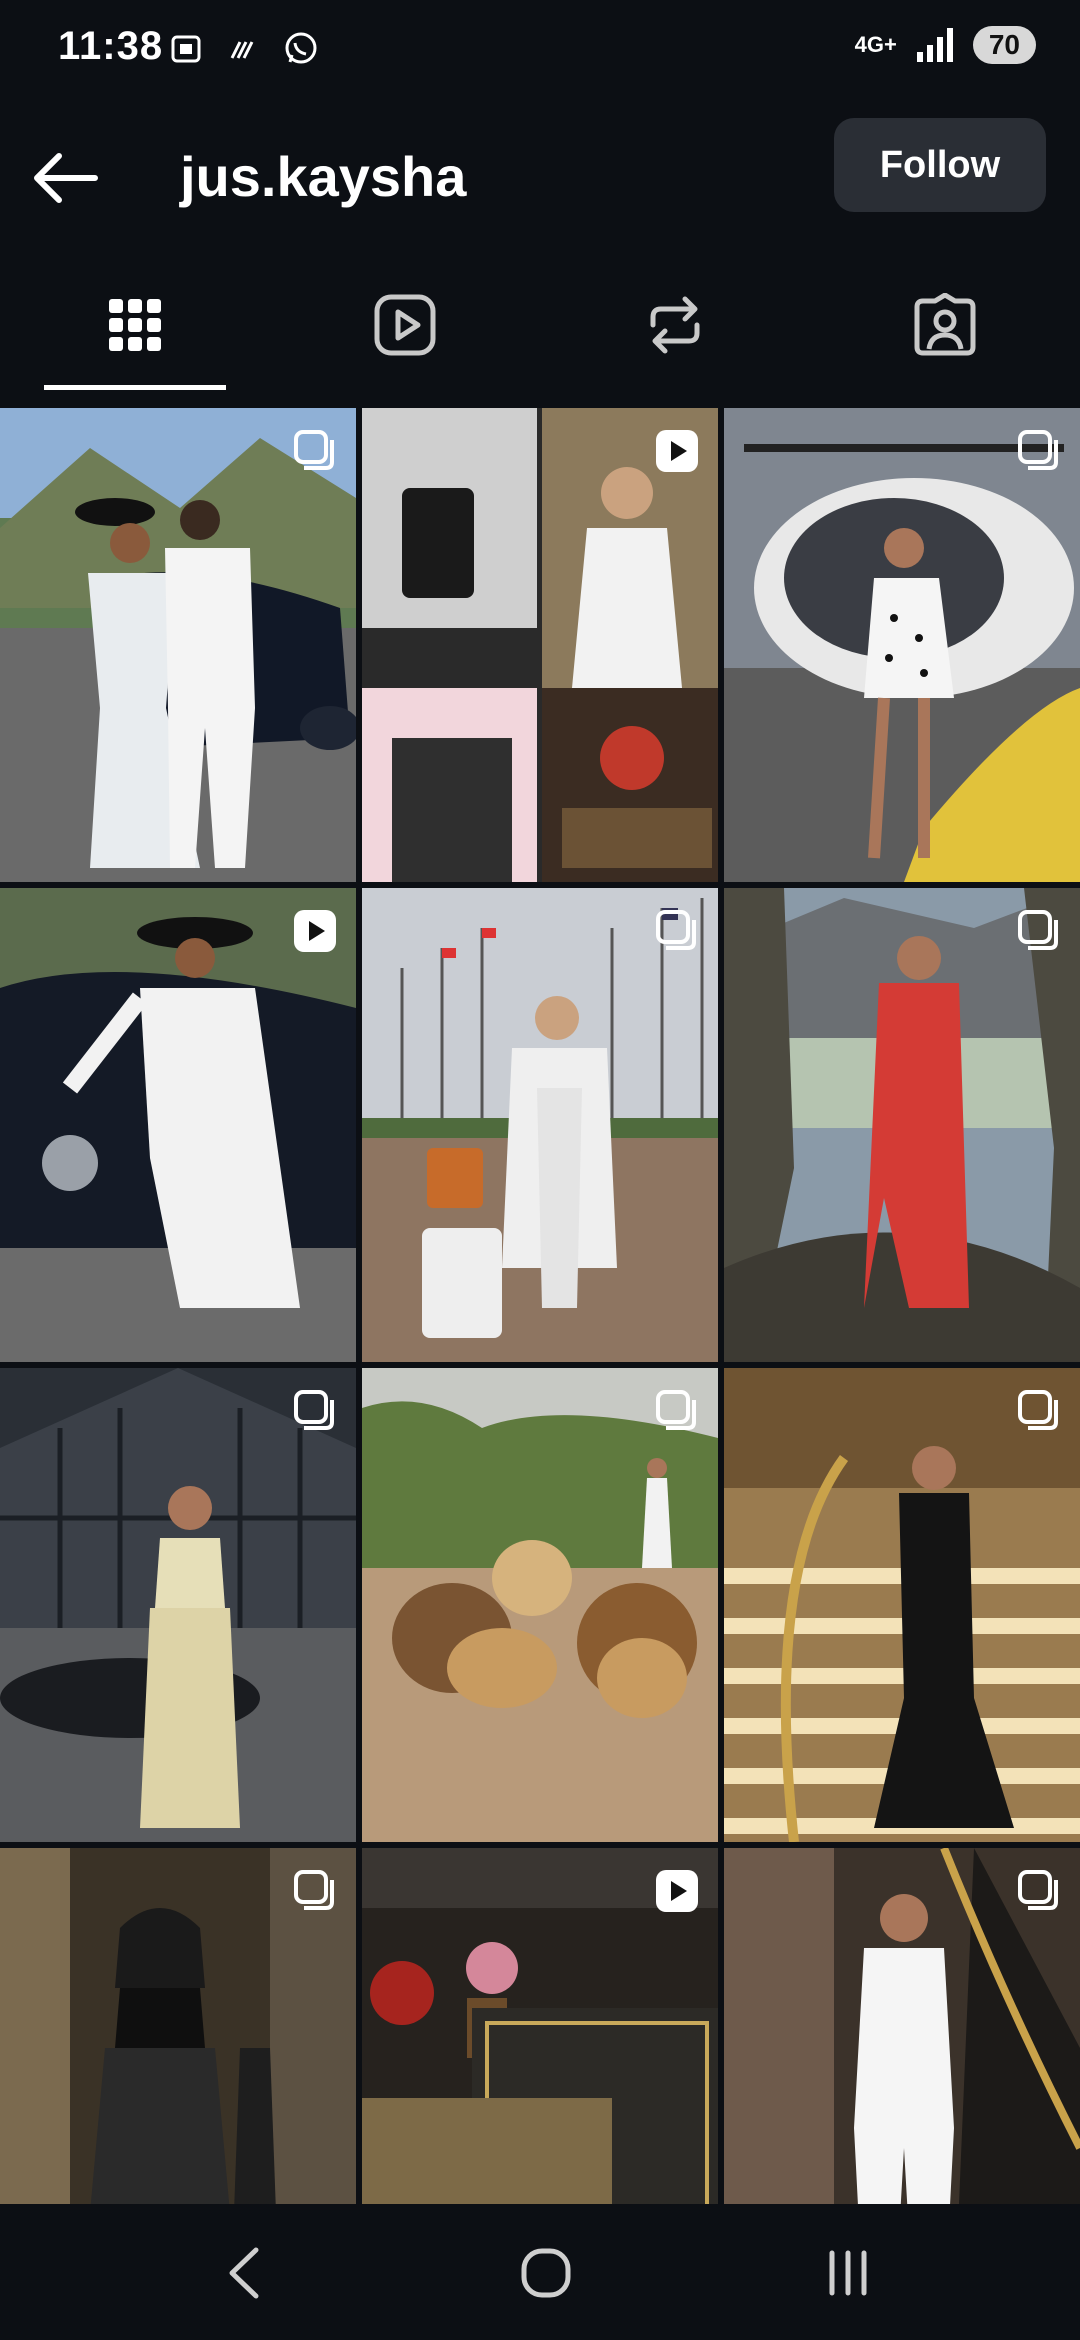  I want to click on tab-posts-grid, so click(135, 325).